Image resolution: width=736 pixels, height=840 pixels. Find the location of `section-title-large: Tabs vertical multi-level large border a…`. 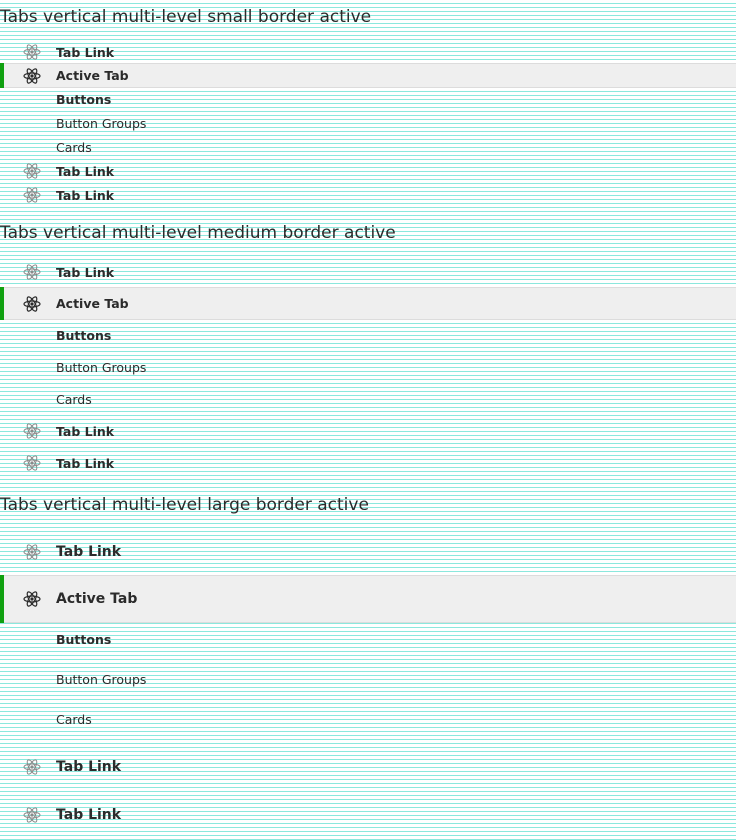

section-title-large: Tabs vertical multi-level large border a… is located at coordinates (184, 505).